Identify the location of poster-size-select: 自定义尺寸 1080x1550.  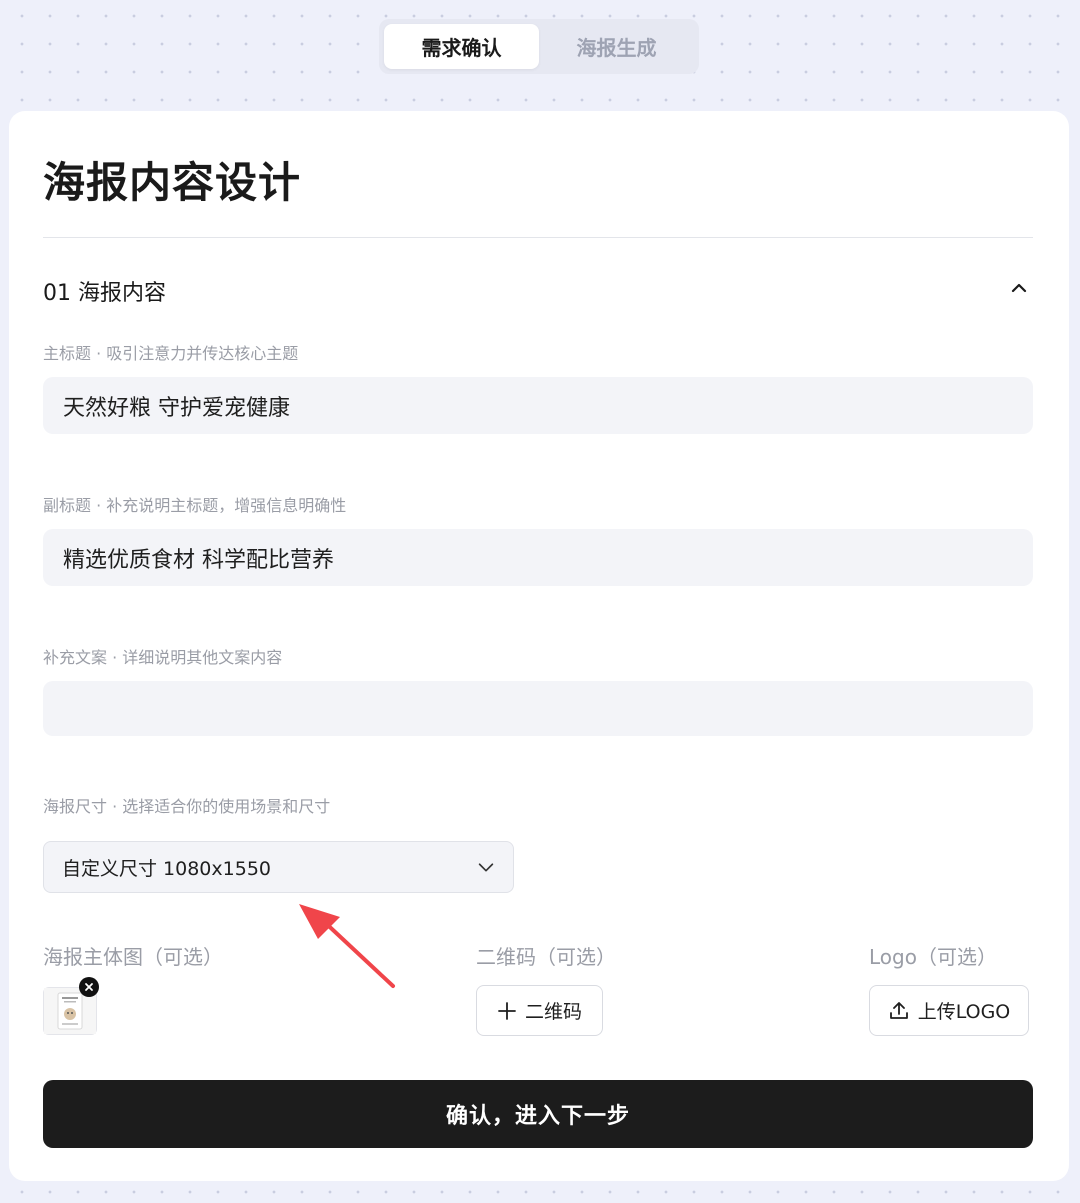
(278, 867).